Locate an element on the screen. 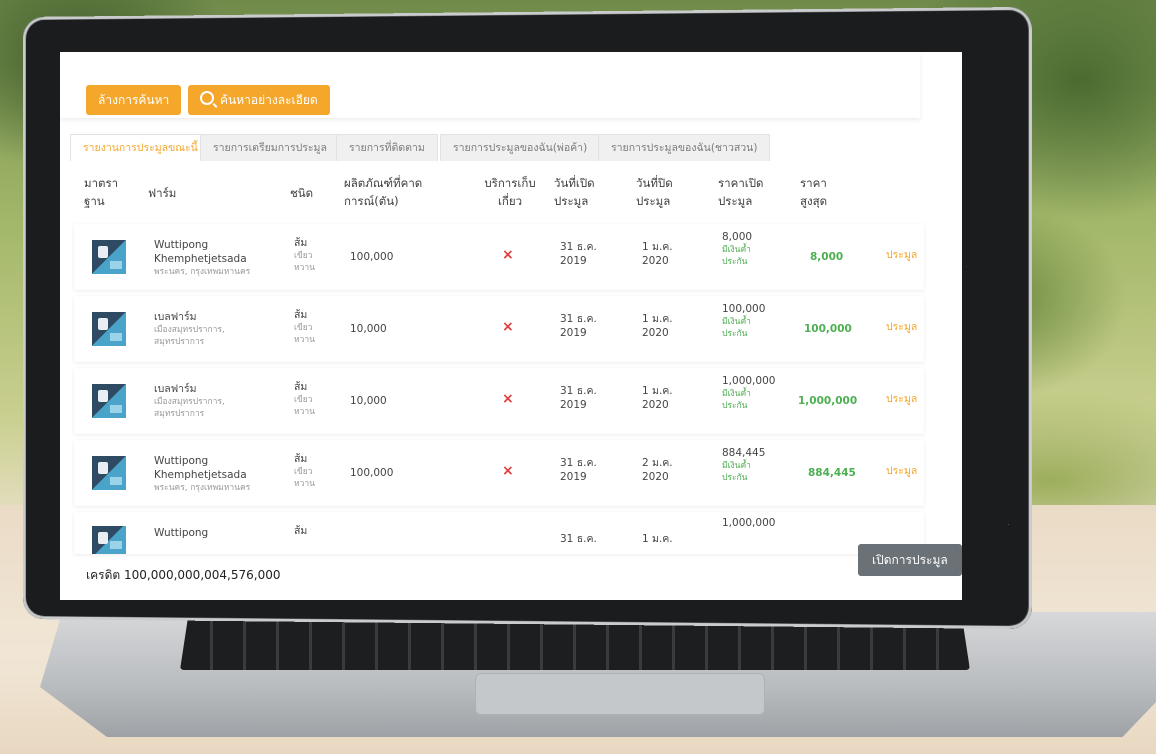 This screenshot has width=1156, height=754. open-price: 884,445 มีเงินค้ำ ประกัน is located at coordinates (744, 465).